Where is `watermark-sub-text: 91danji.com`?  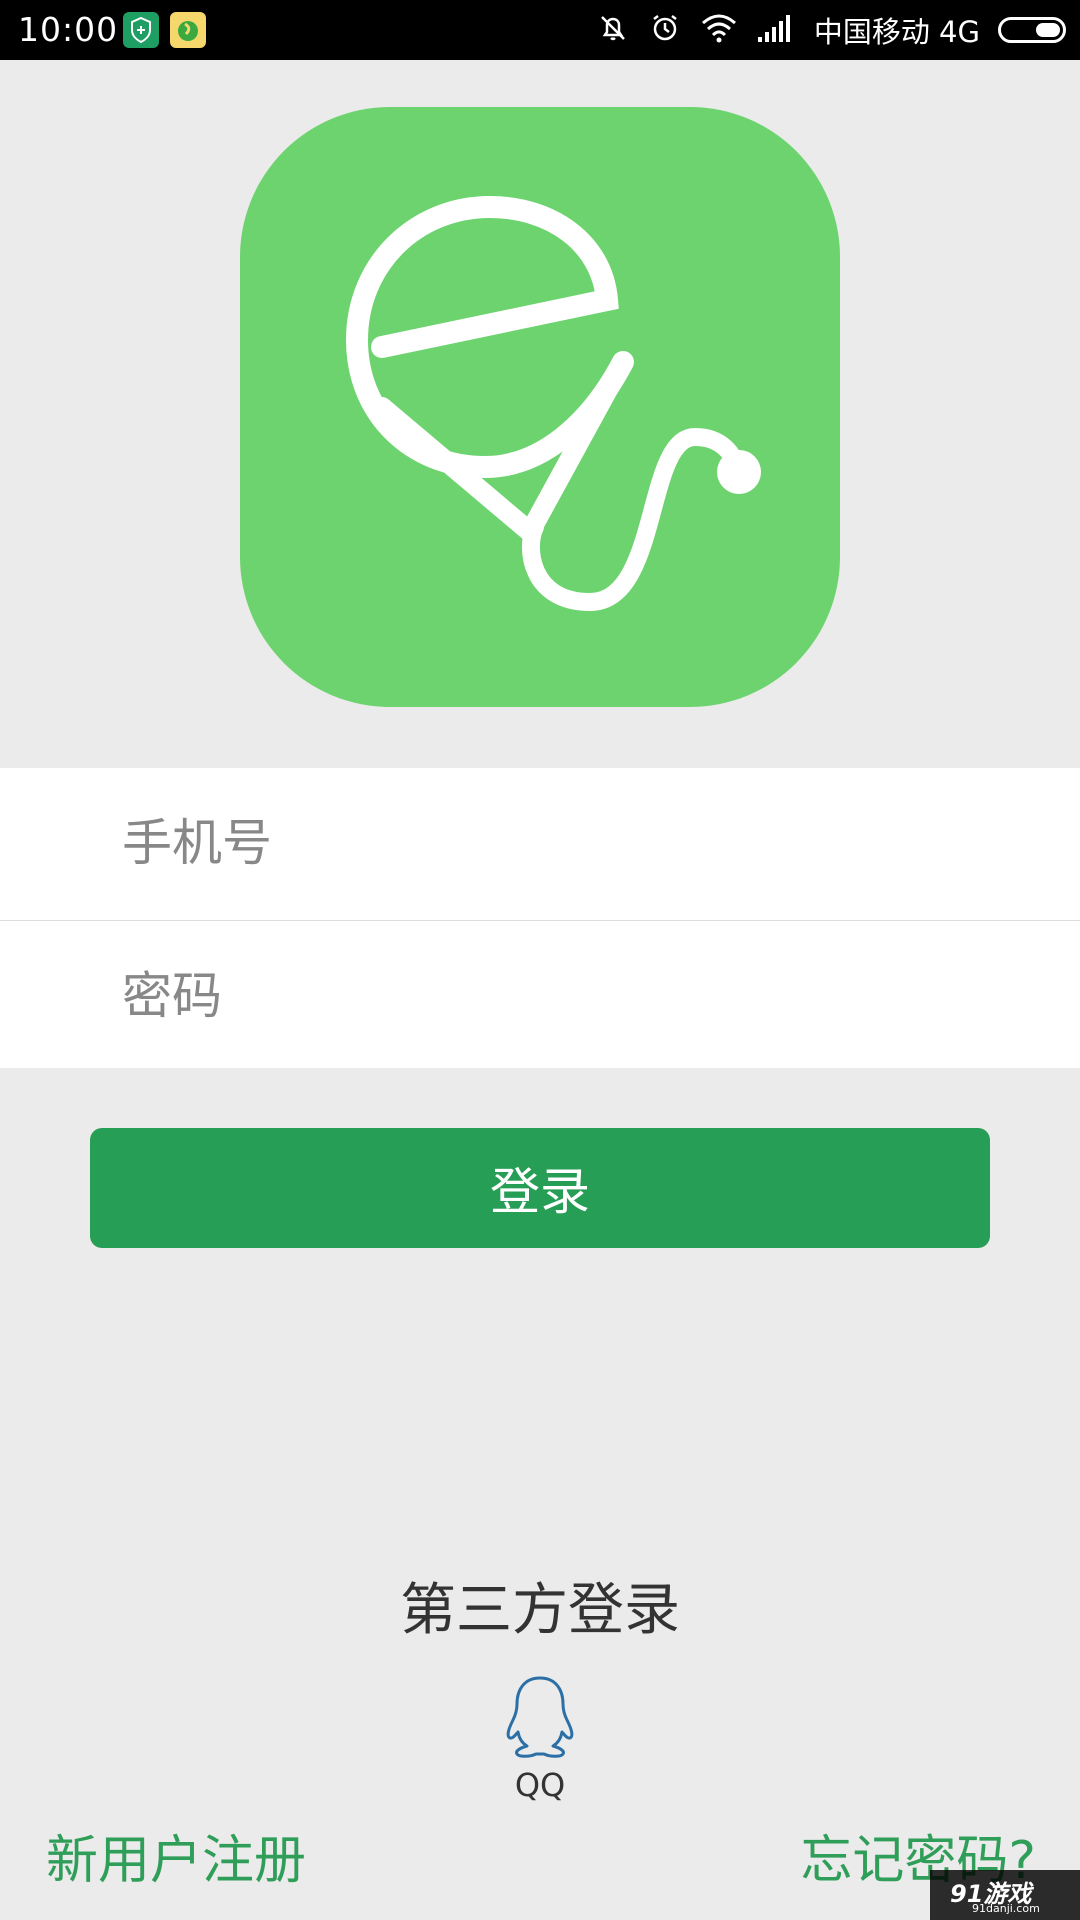 watermark-sub-text: 91danji.com is located at coordinates (1006, 1908).